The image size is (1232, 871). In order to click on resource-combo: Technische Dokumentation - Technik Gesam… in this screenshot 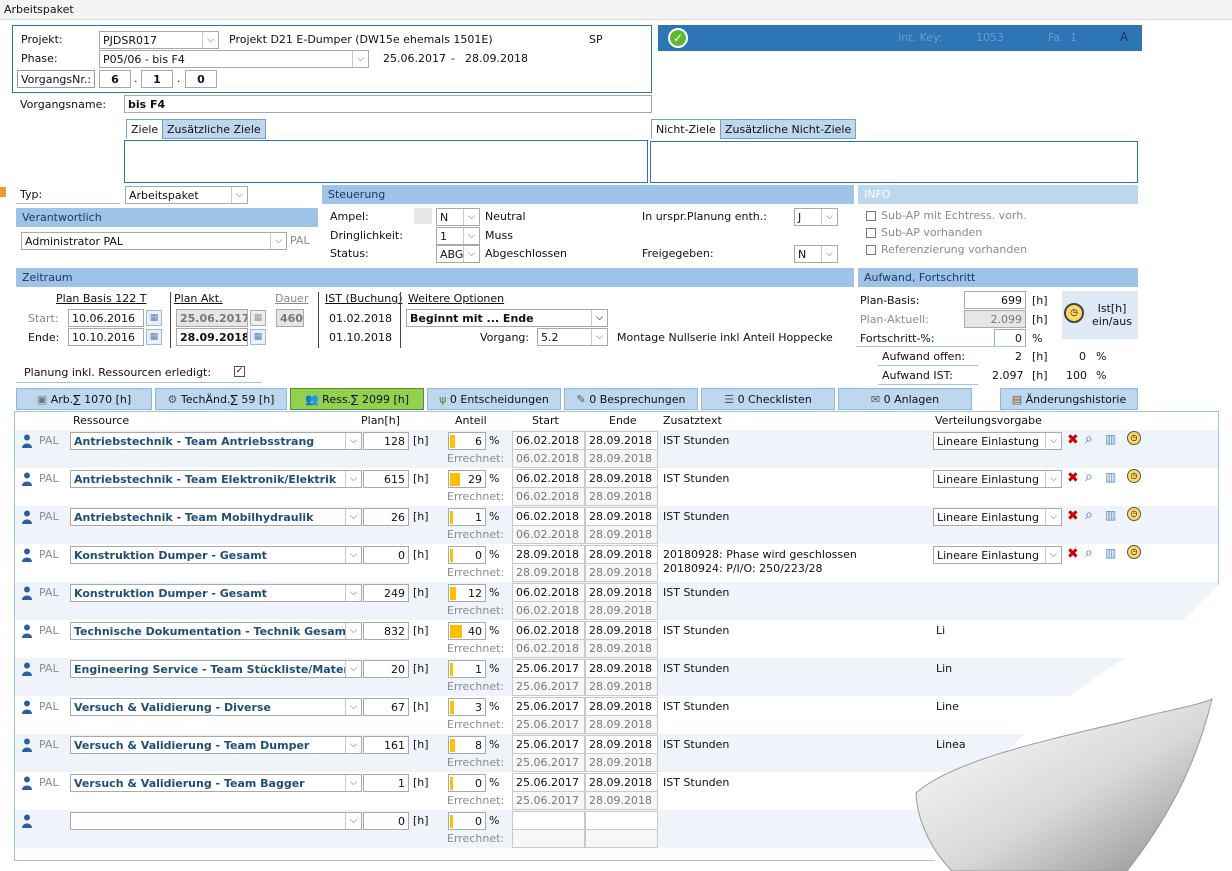, I will do `click(216, 631)`.